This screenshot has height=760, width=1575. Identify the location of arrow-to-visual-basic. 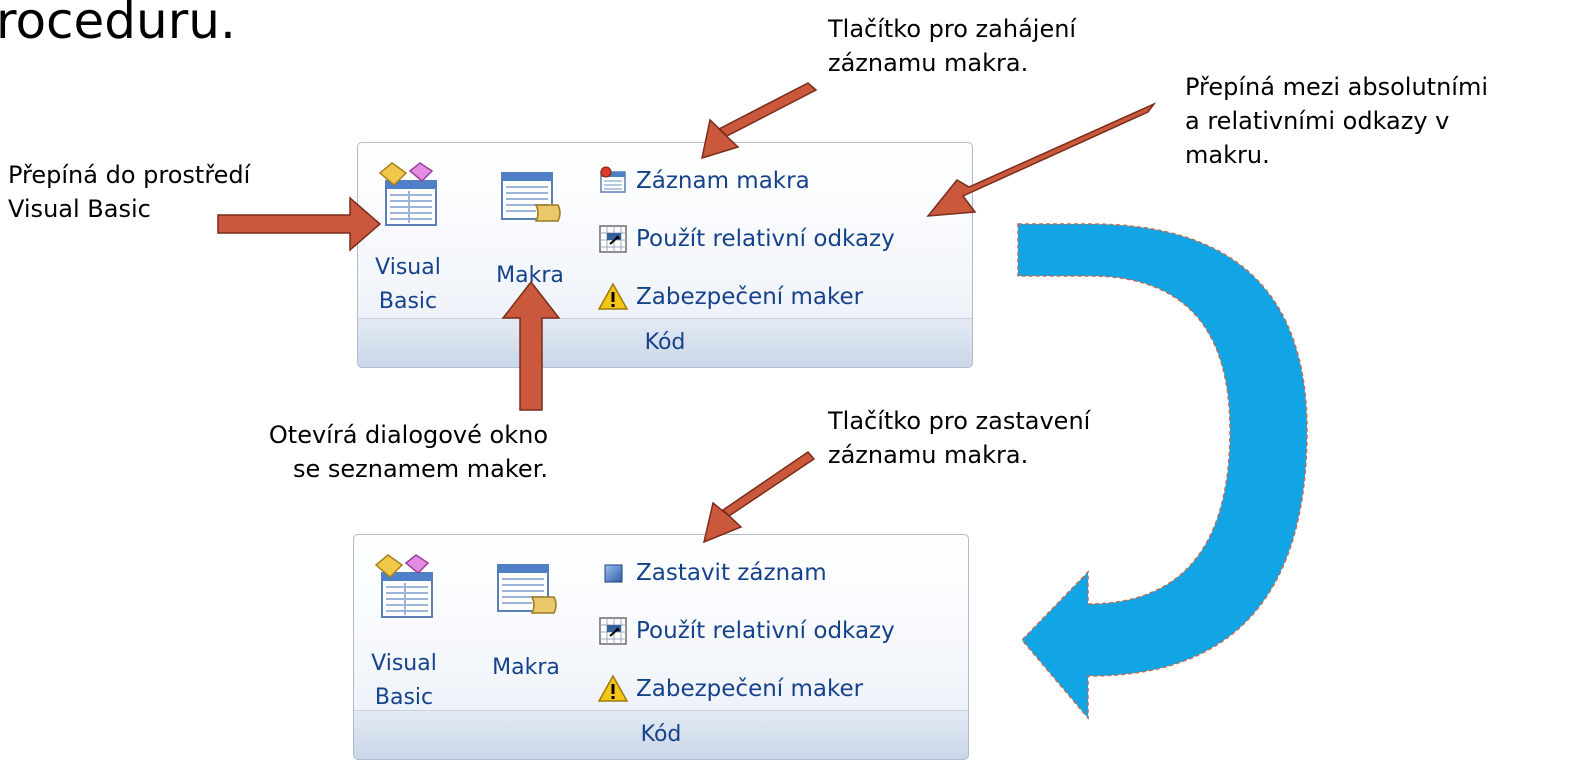
(299, 224).